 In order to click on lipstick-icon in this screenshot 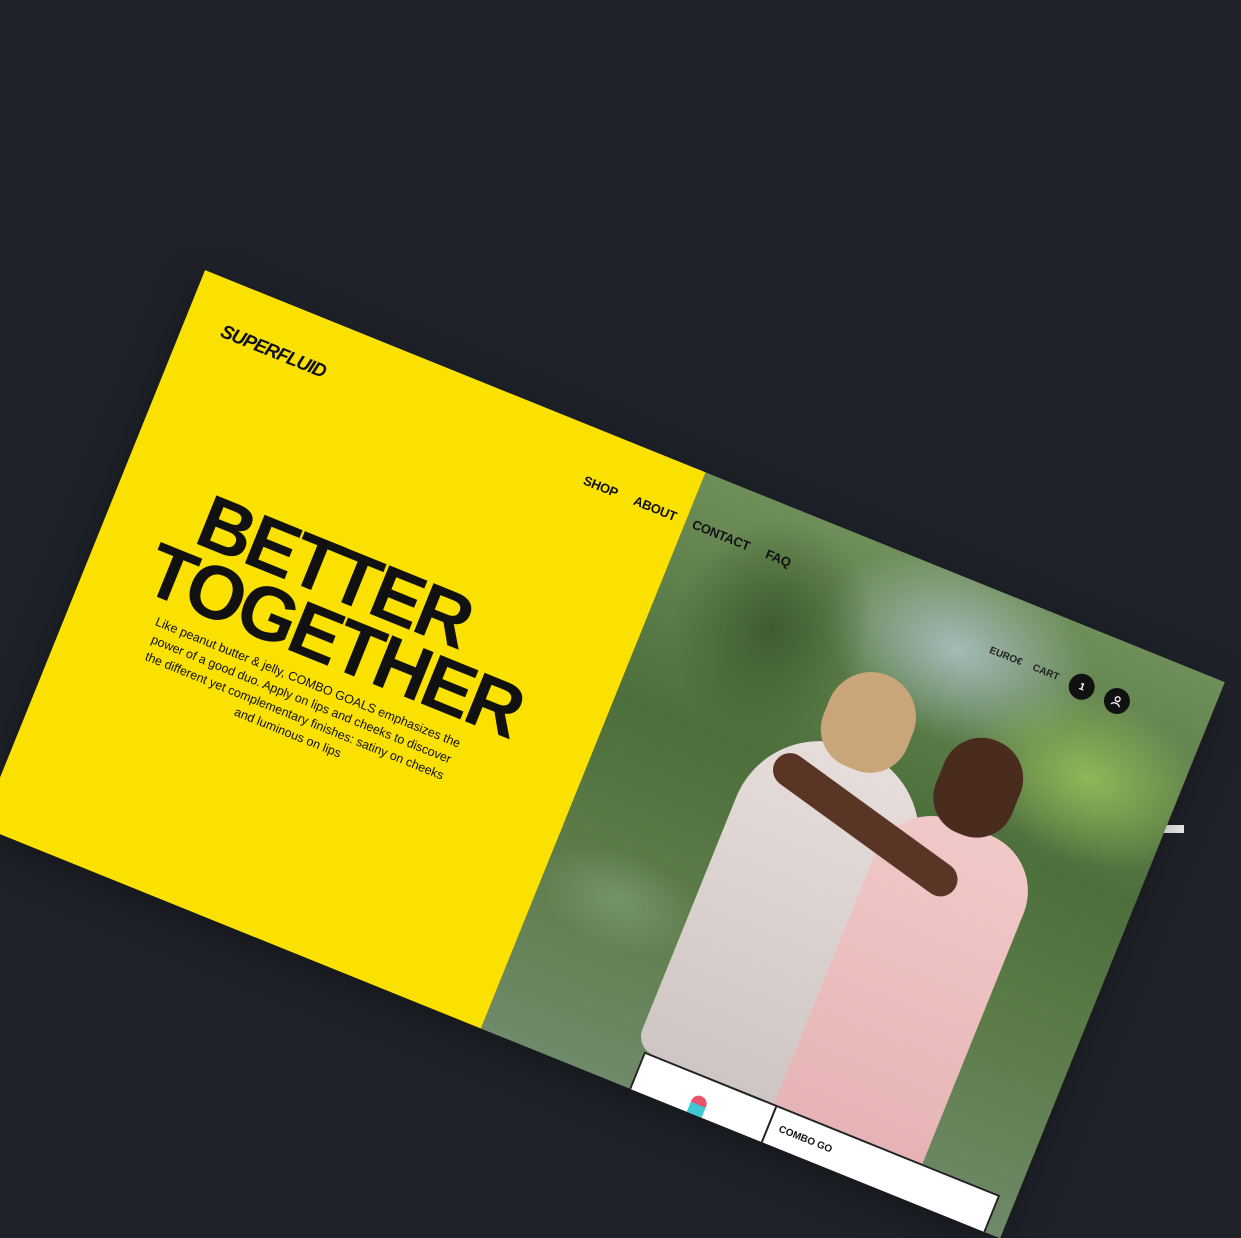, I will do `click(693, 1117)`.